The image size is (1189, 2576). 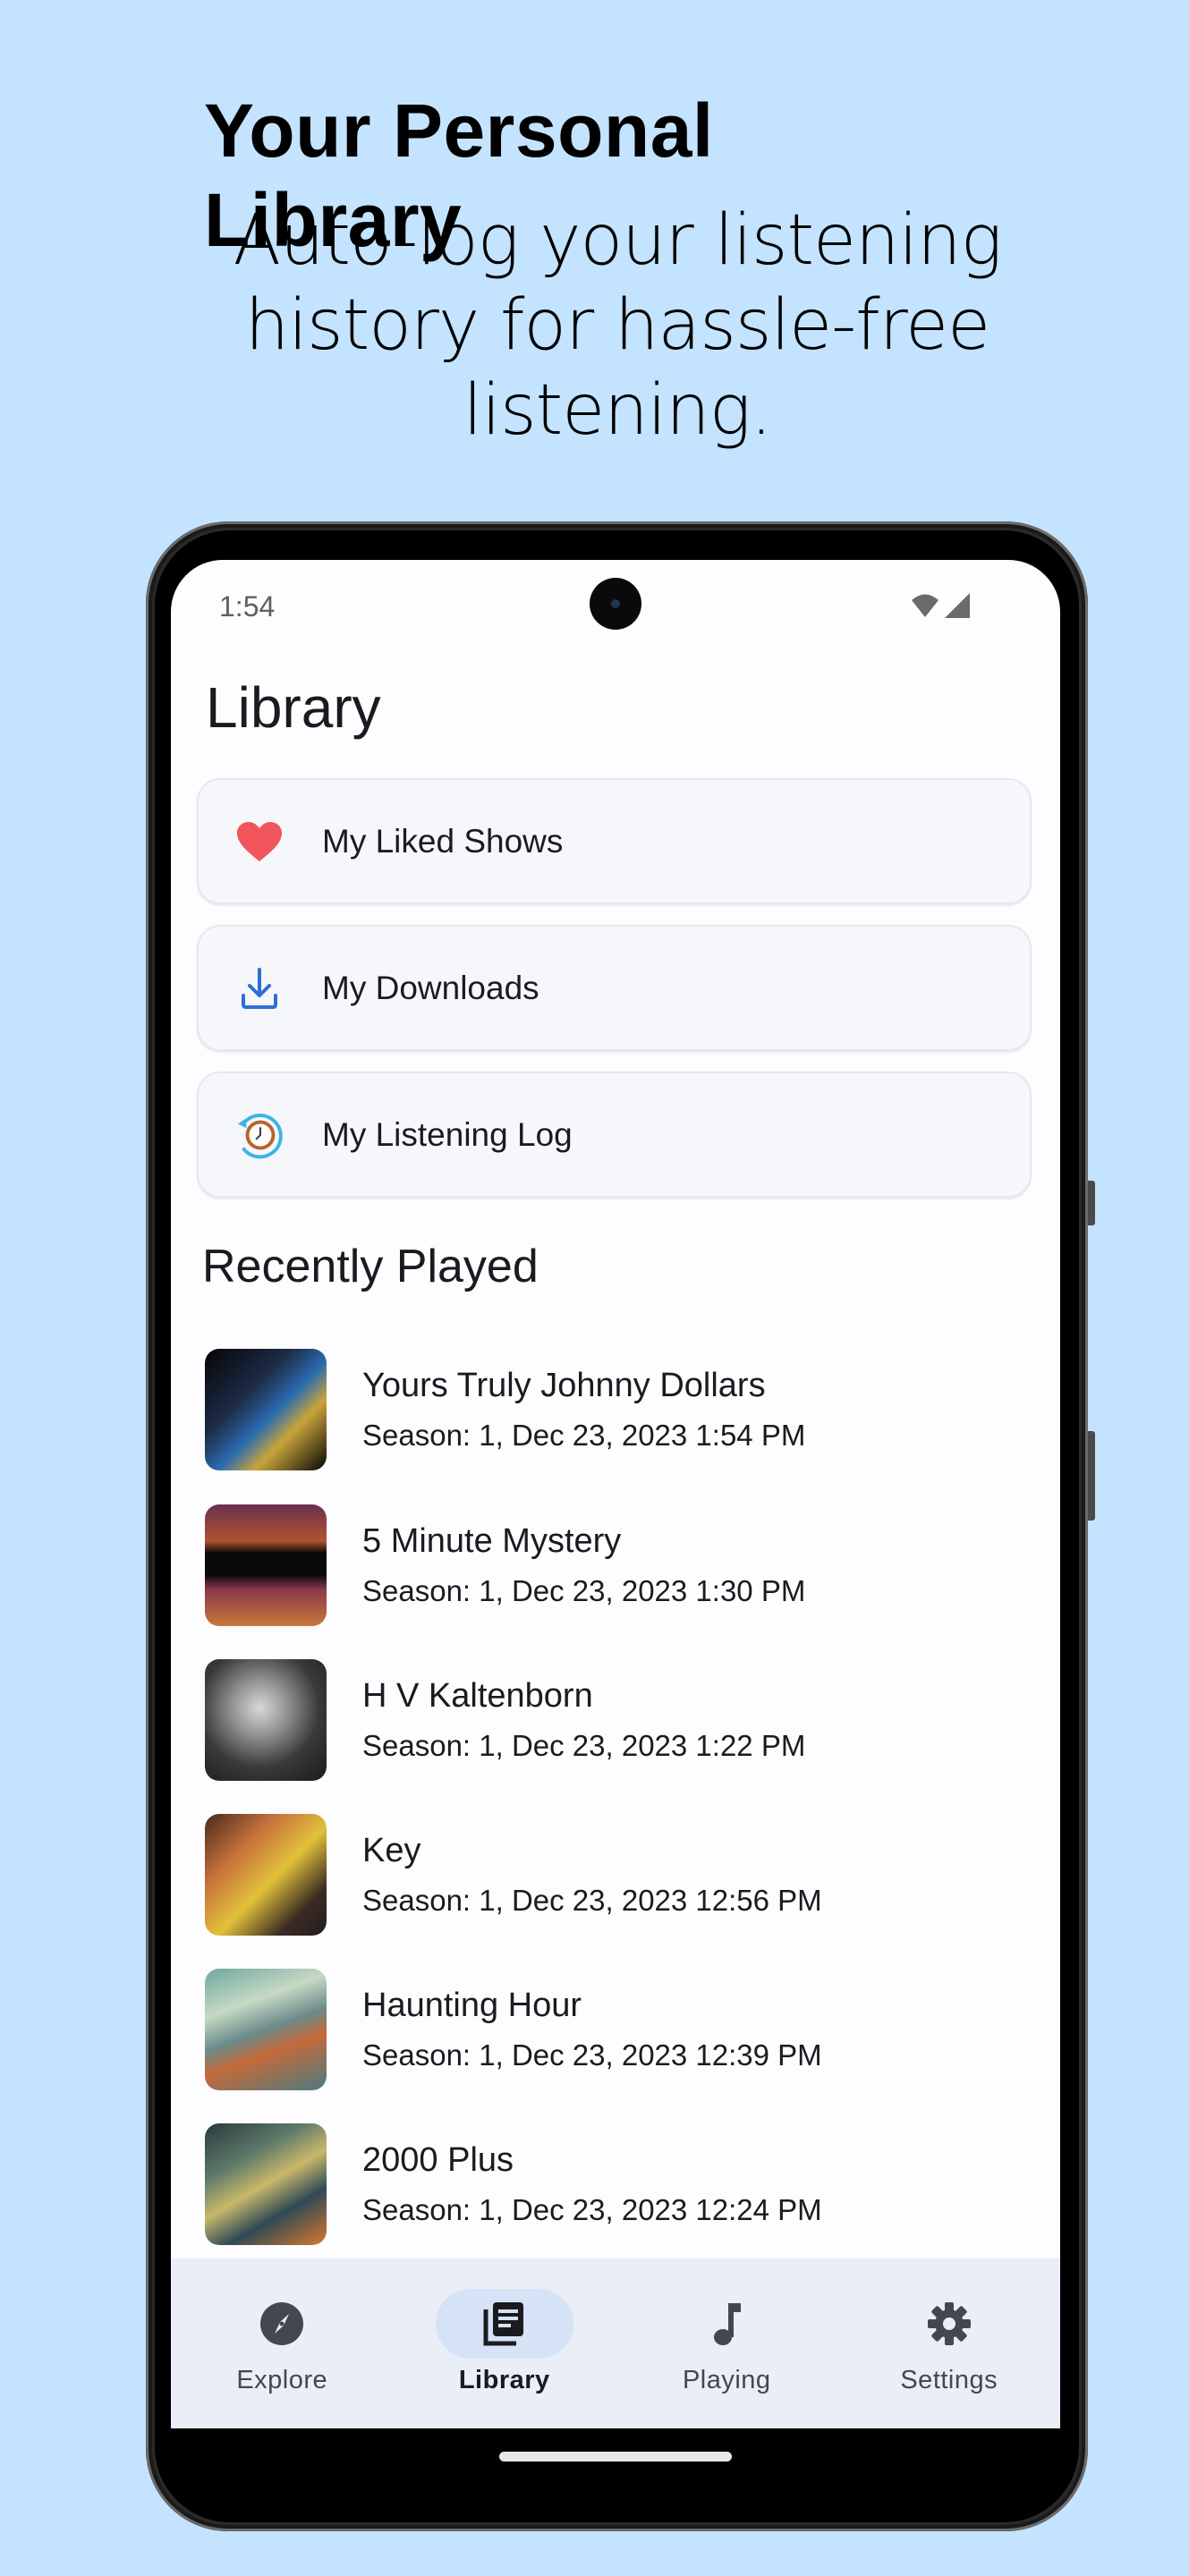 What do you see at coordinates (293, 707) in the screenshot?
I see `page-title: Library` at bounding box center [293, 707].